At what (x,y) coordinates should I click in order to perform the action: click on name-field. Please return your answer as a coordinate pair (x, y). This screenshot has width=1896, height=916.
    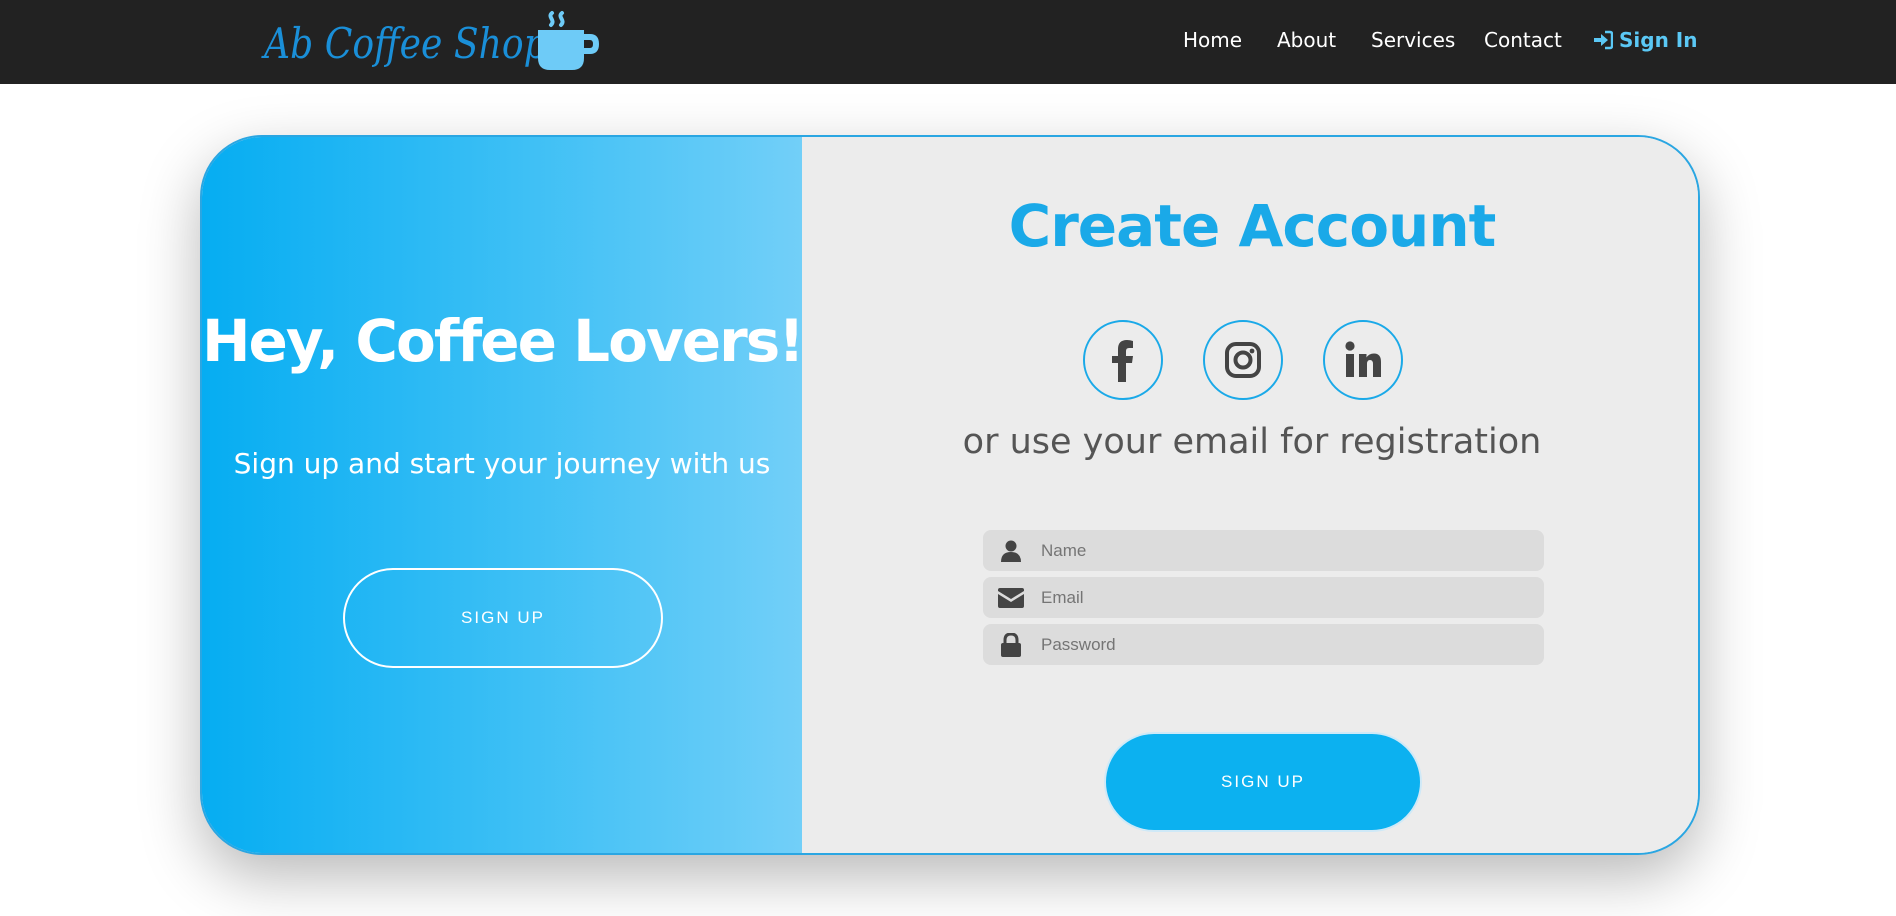
    Looking at the image, I should click on (1263, 550).